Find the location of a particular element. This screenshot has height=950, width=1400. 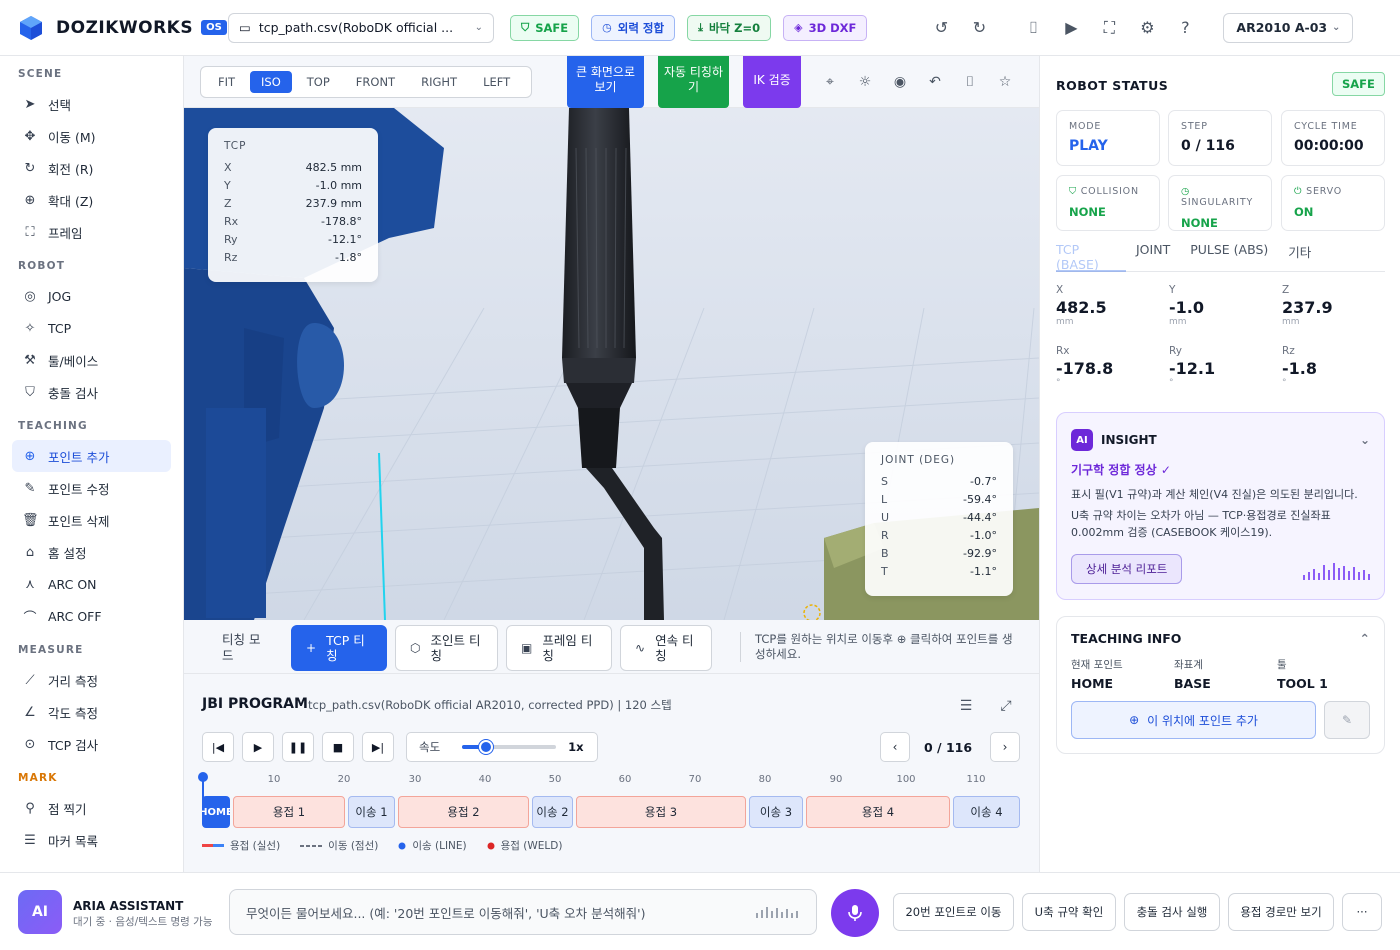

sidebar-item-add-point: ⊕ 포인트 추가 is located at coordinates (91, 456).